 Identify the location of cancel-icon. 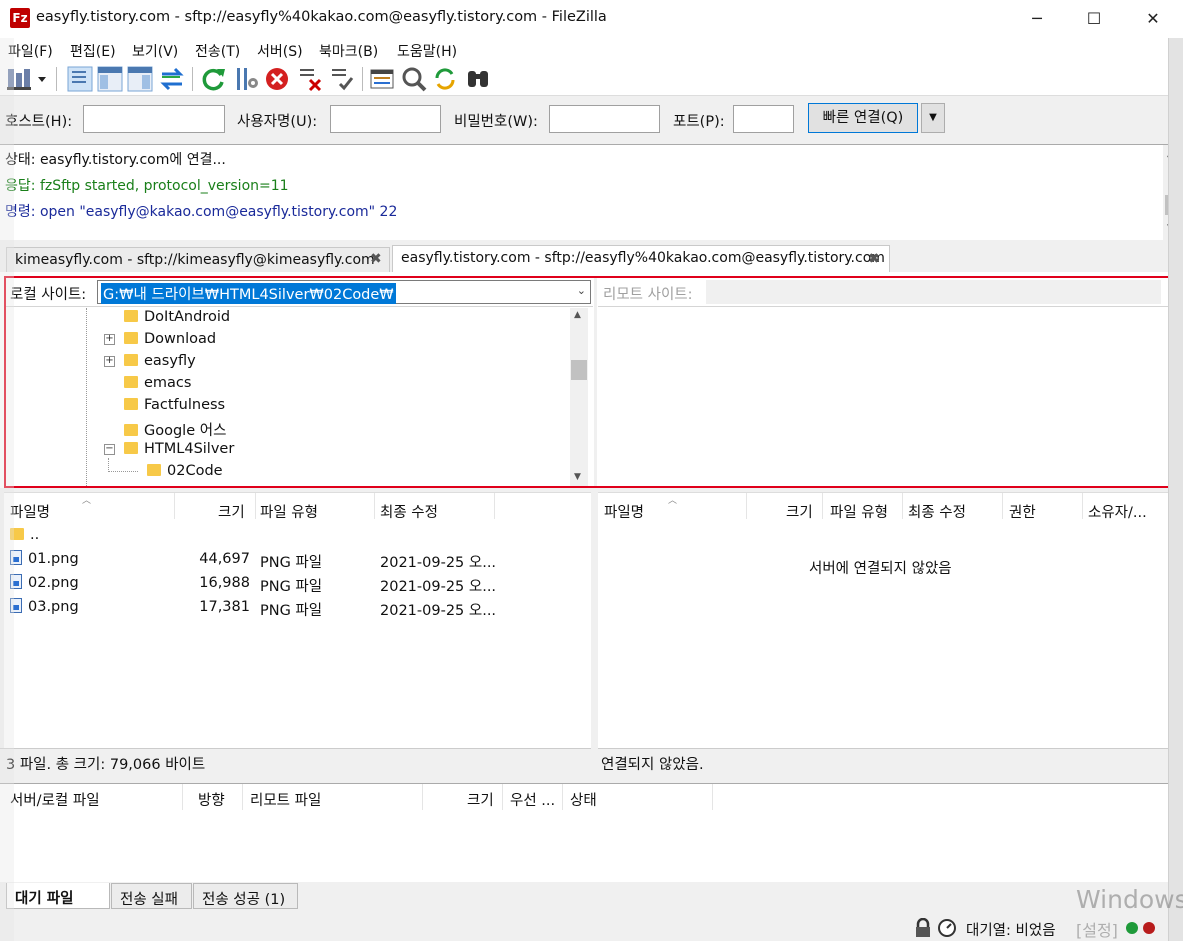
(277, 79).